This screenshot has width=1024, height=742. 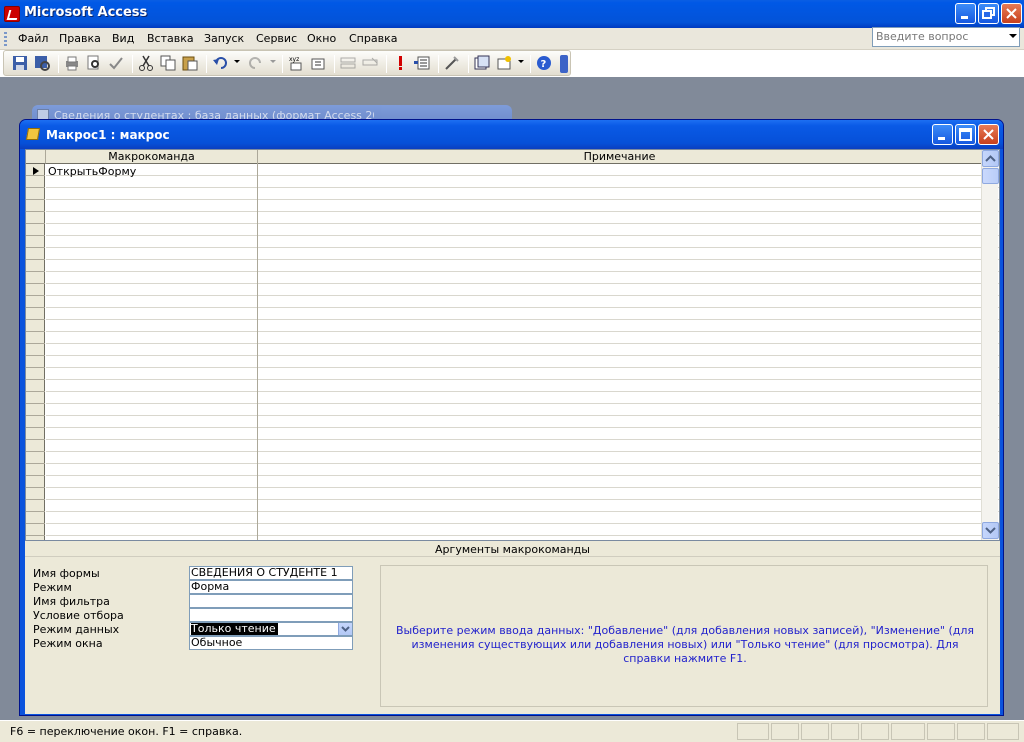 What do you see at coordinates (521, 61) in the screenshot?
I see `new-object-dropdown-icon` at bounding box center [521, 61].